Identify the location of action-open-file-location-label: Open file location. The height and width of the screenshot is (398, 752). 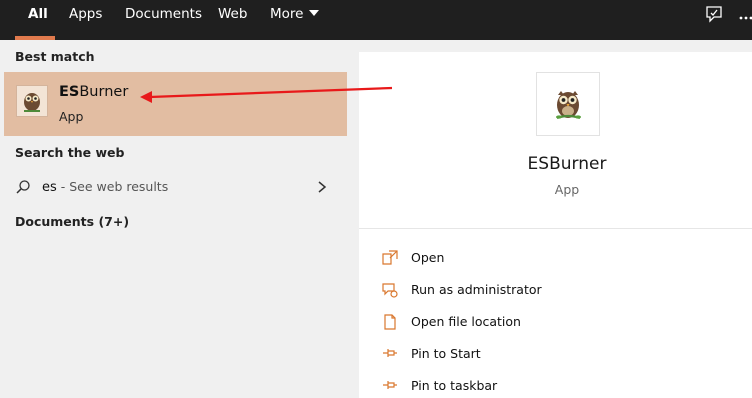
(466, 321).